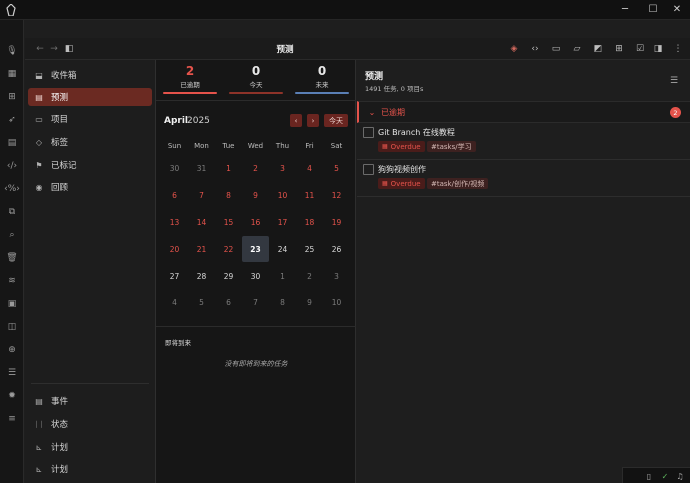  I want to click on sidebar-item-inbox: ⬓ 收件箱, so click(90, 75).